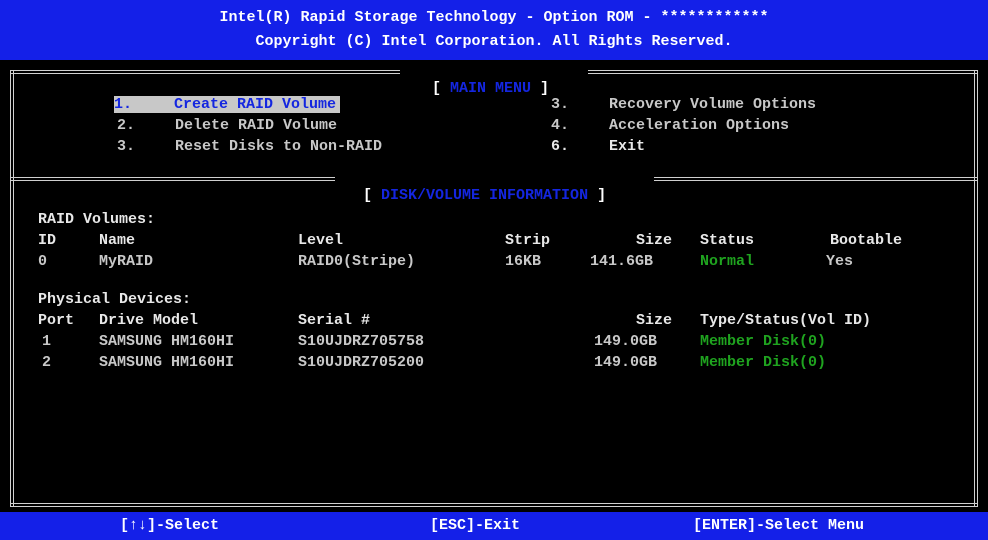 This screenshot has height=540, width=988. I want to click on menu-item-create-raid-volume-num: 1., so click(137, 104).